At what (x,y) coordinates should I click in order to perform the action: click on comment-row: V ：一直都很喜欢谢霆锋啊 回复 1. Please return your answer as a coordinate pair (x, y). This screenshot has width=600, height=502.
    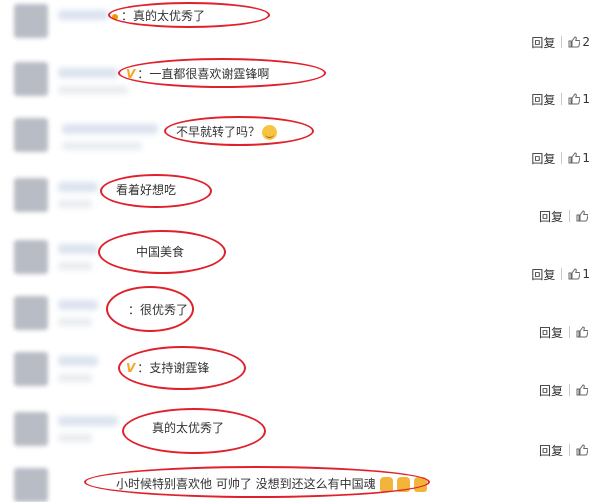
    Looking at the image, I should click on (300, 85).